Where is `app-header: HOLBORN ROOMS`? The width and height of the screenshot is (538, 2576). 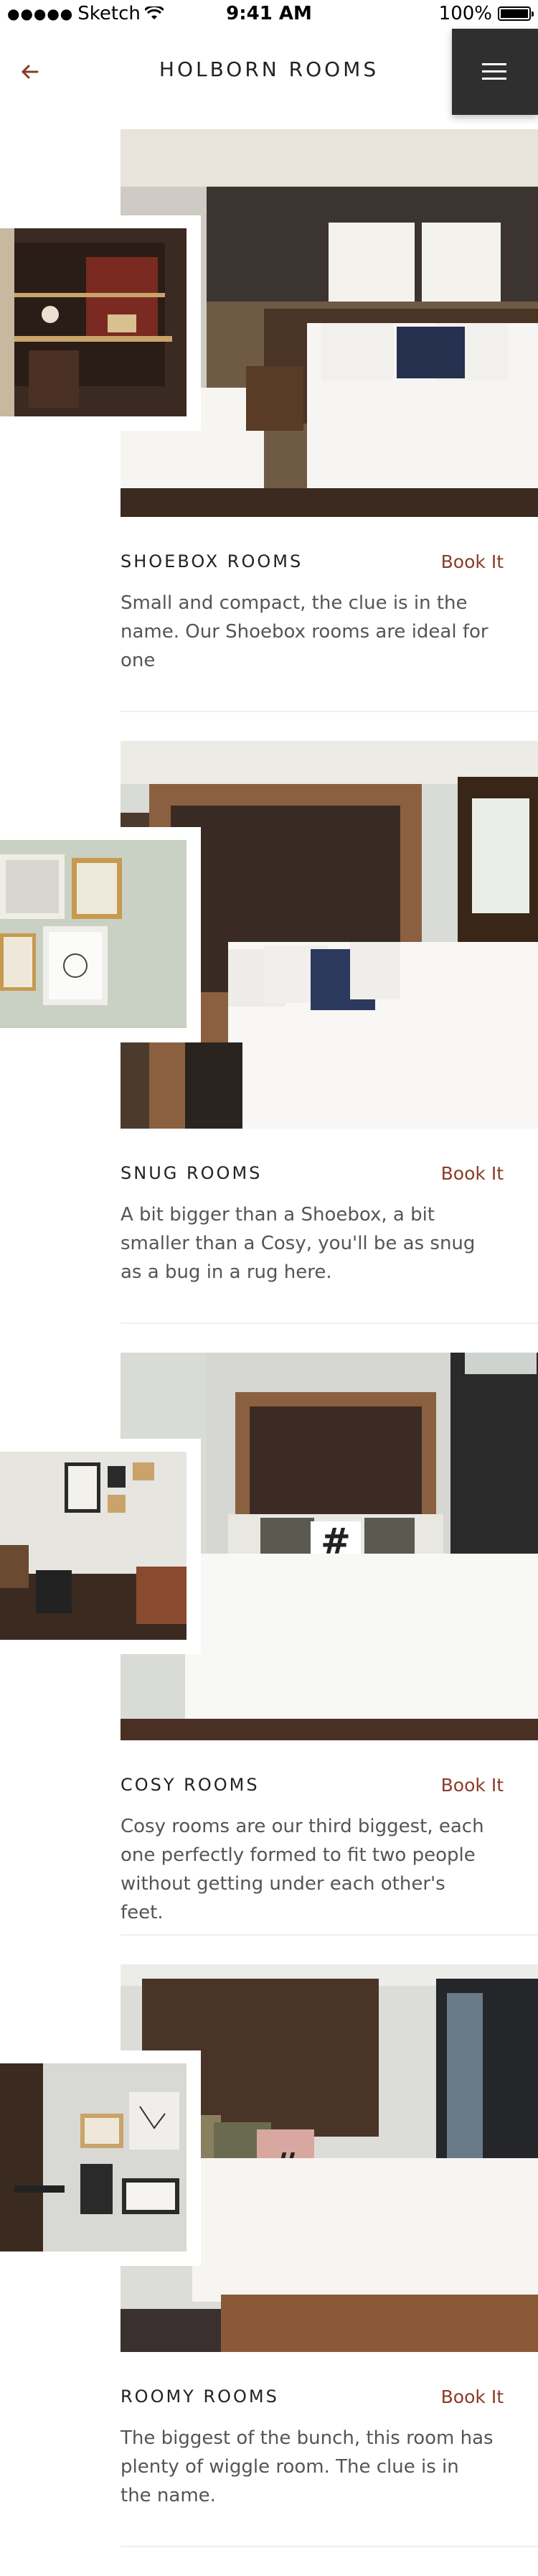
app-header: HOLBORN ROOMS is located at coordinates (269, 72).